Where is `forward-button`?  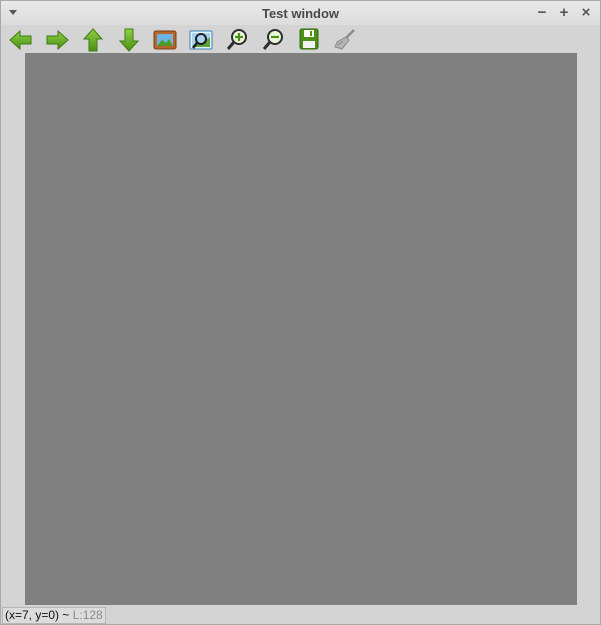
forward-button is located at coordinates (57, 40).